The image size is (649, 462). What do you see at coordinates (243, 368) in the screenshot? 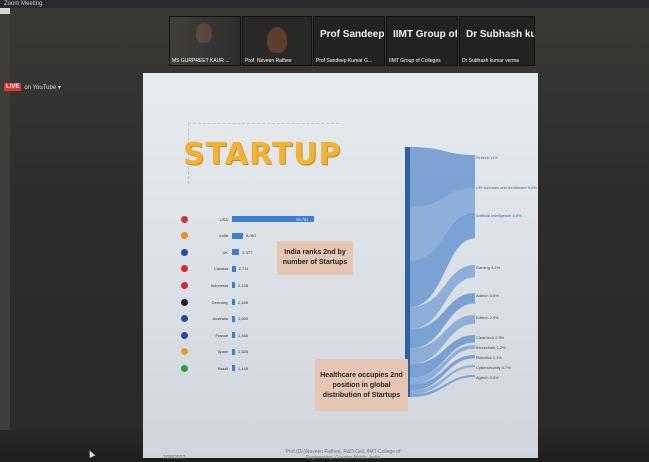
I see `country-value: 1,149` at bounding box center [243, 368].